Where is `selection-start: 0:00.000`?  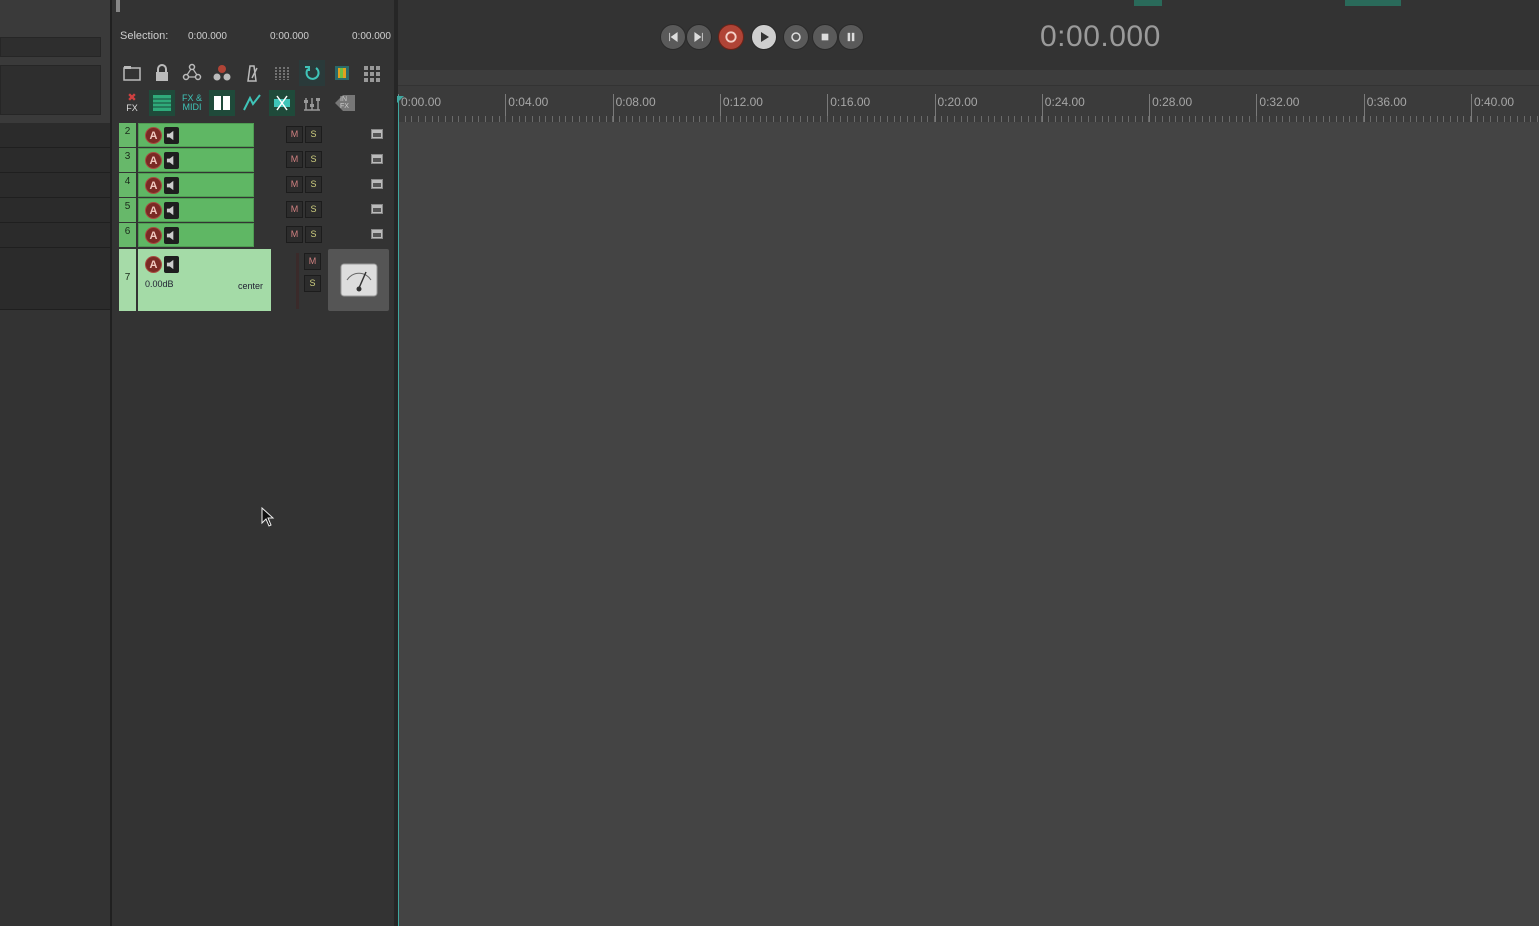 selection-start: 0:00.000 is located at coordinates (207, 36).